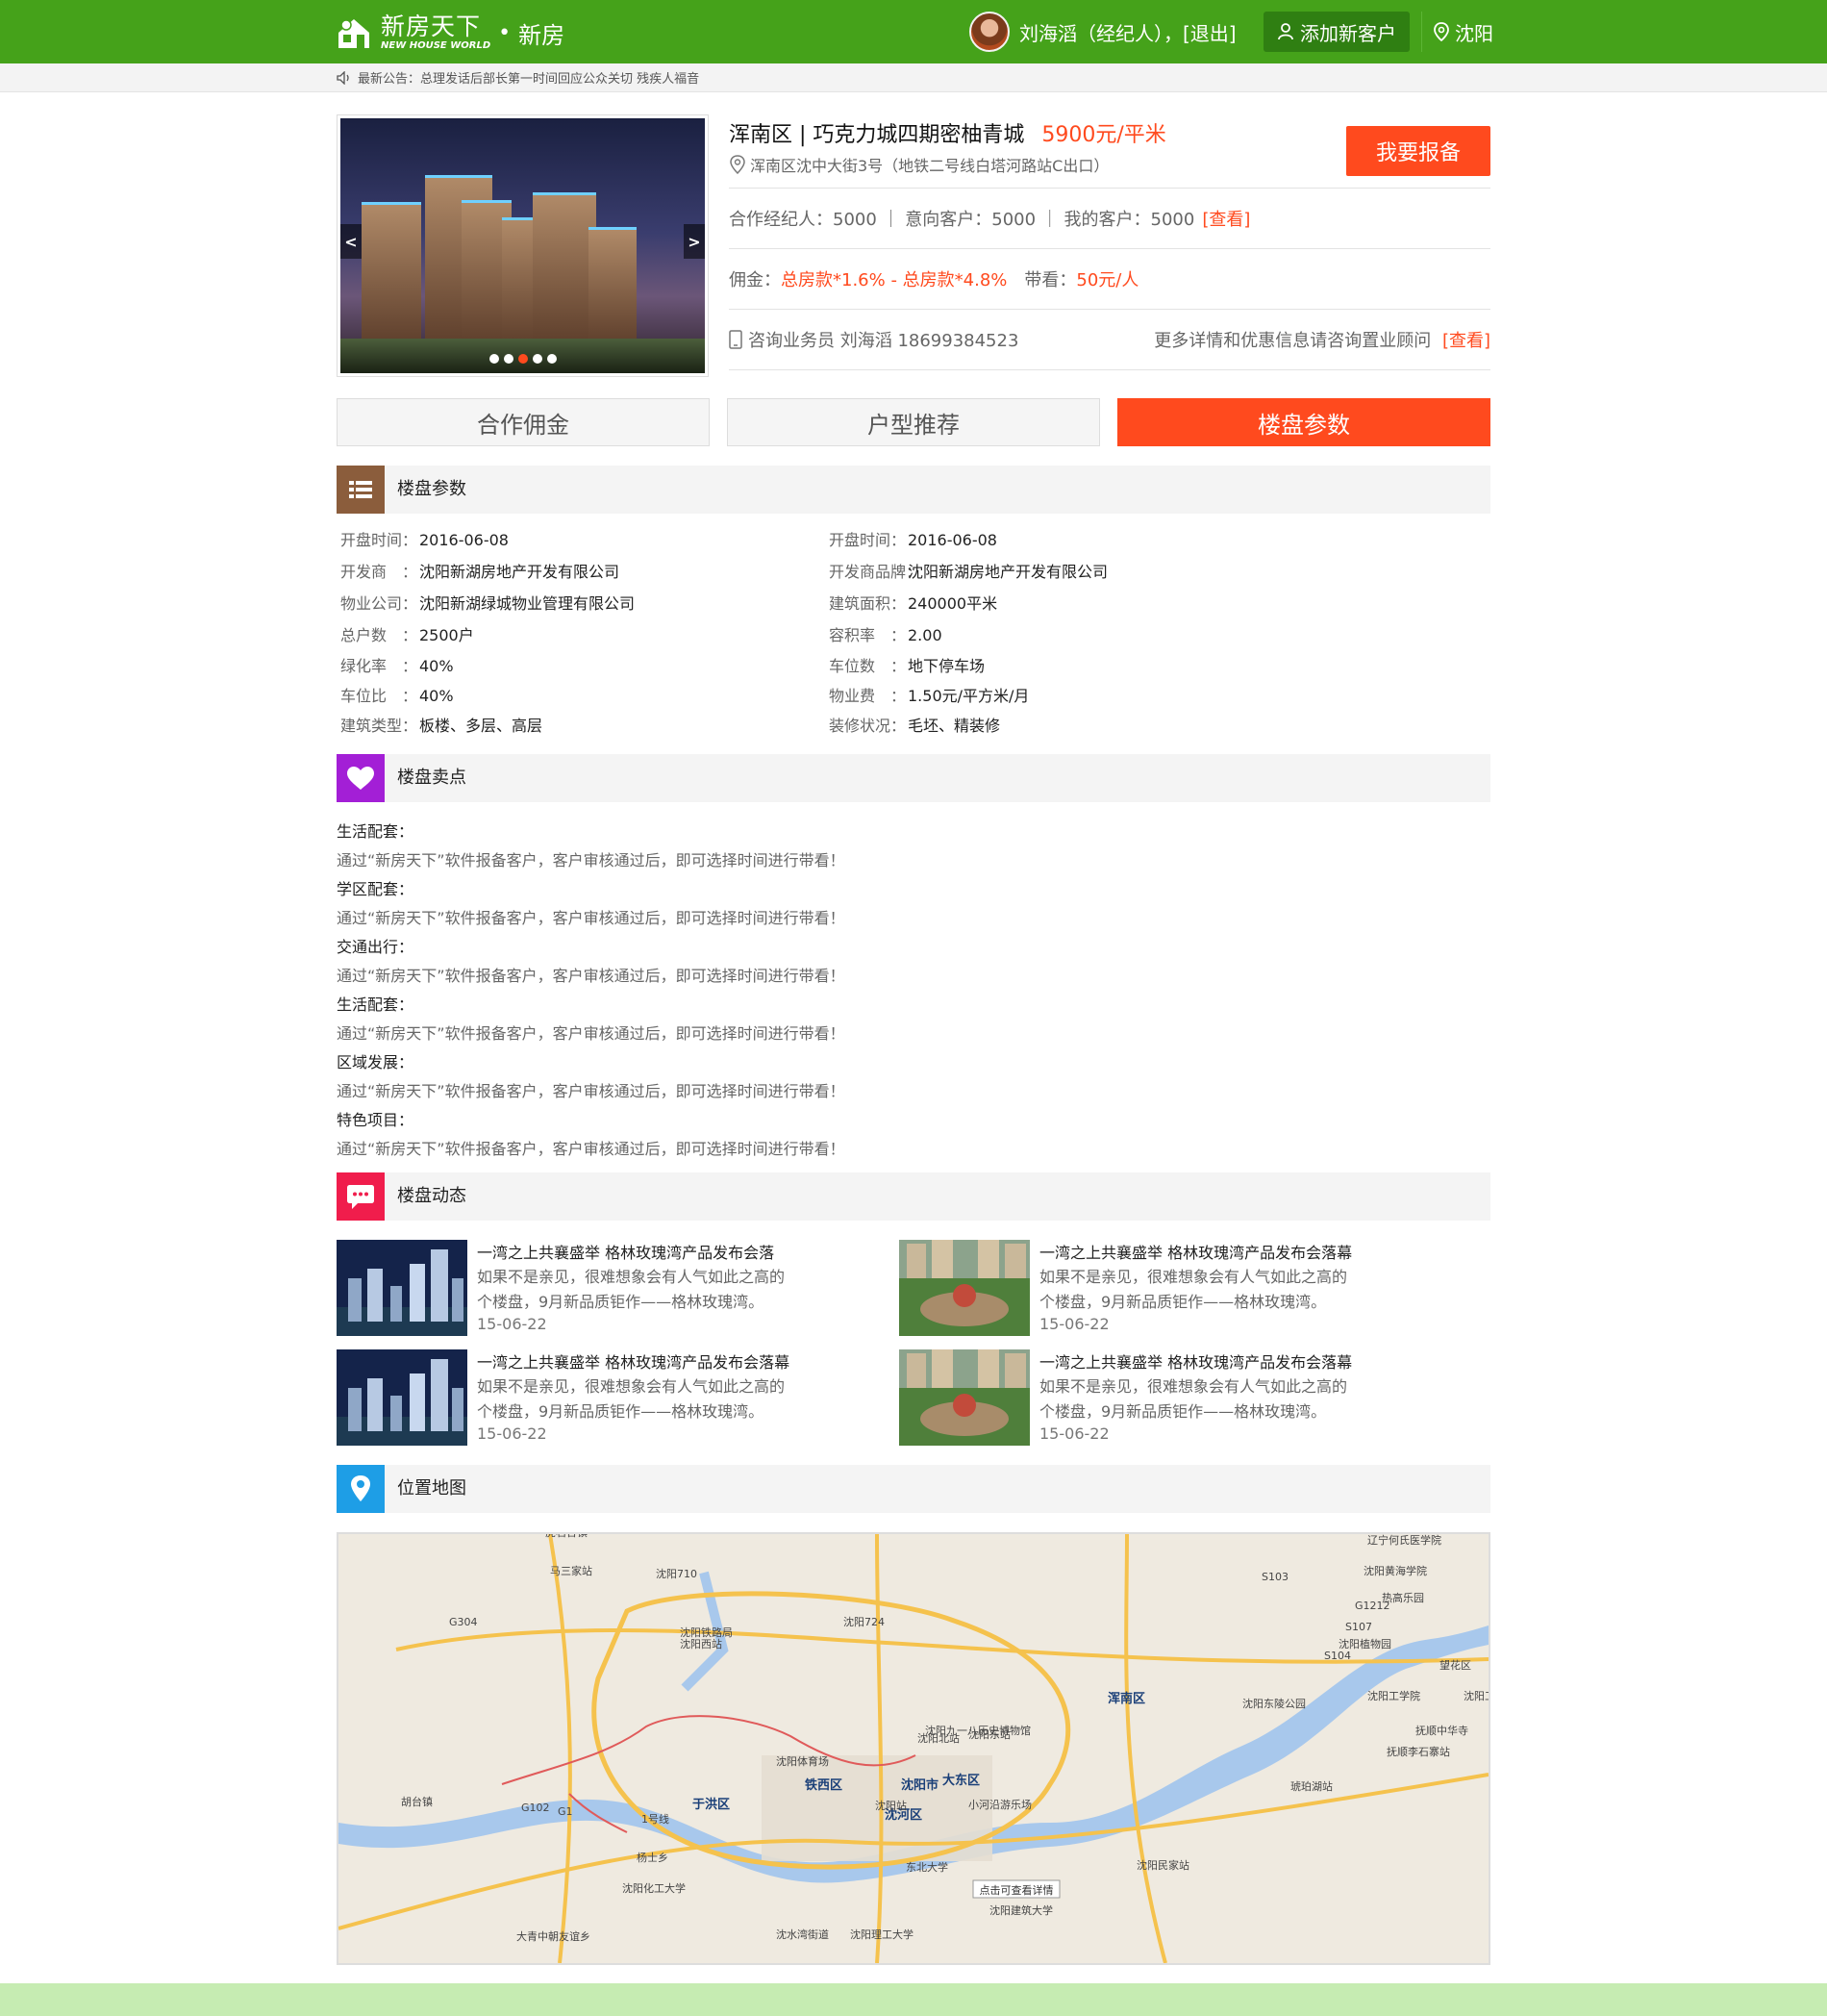  Describe the element at coordinates (436, 46) in the screenshot. I see `logo-english-text: NEW HOUSE WORLD` at that location.